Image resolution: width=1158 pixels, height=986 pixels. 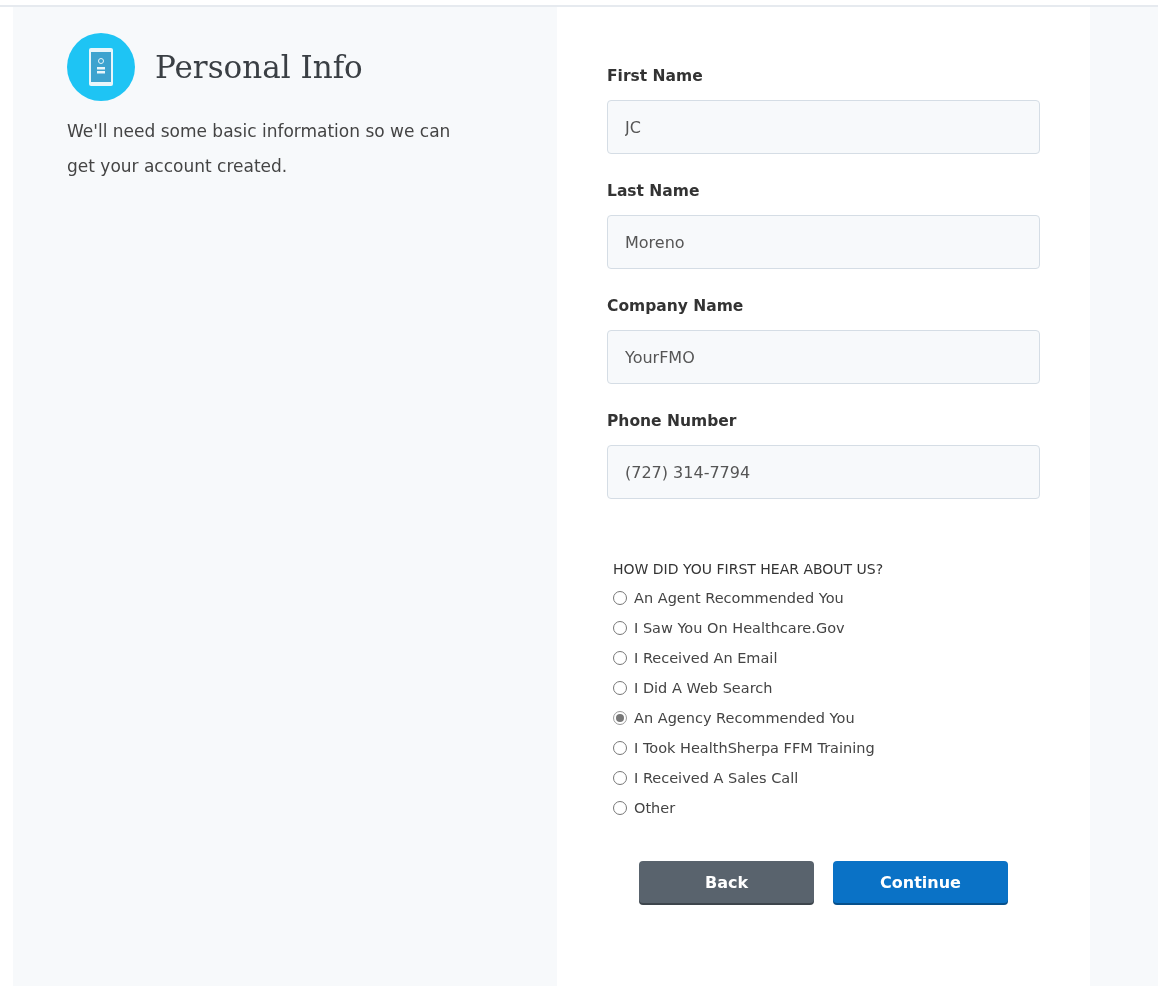 What do you see at coordinates (823, 127) in the screenshot?
I see `input-field: JC` at bounding box center [823, 127].